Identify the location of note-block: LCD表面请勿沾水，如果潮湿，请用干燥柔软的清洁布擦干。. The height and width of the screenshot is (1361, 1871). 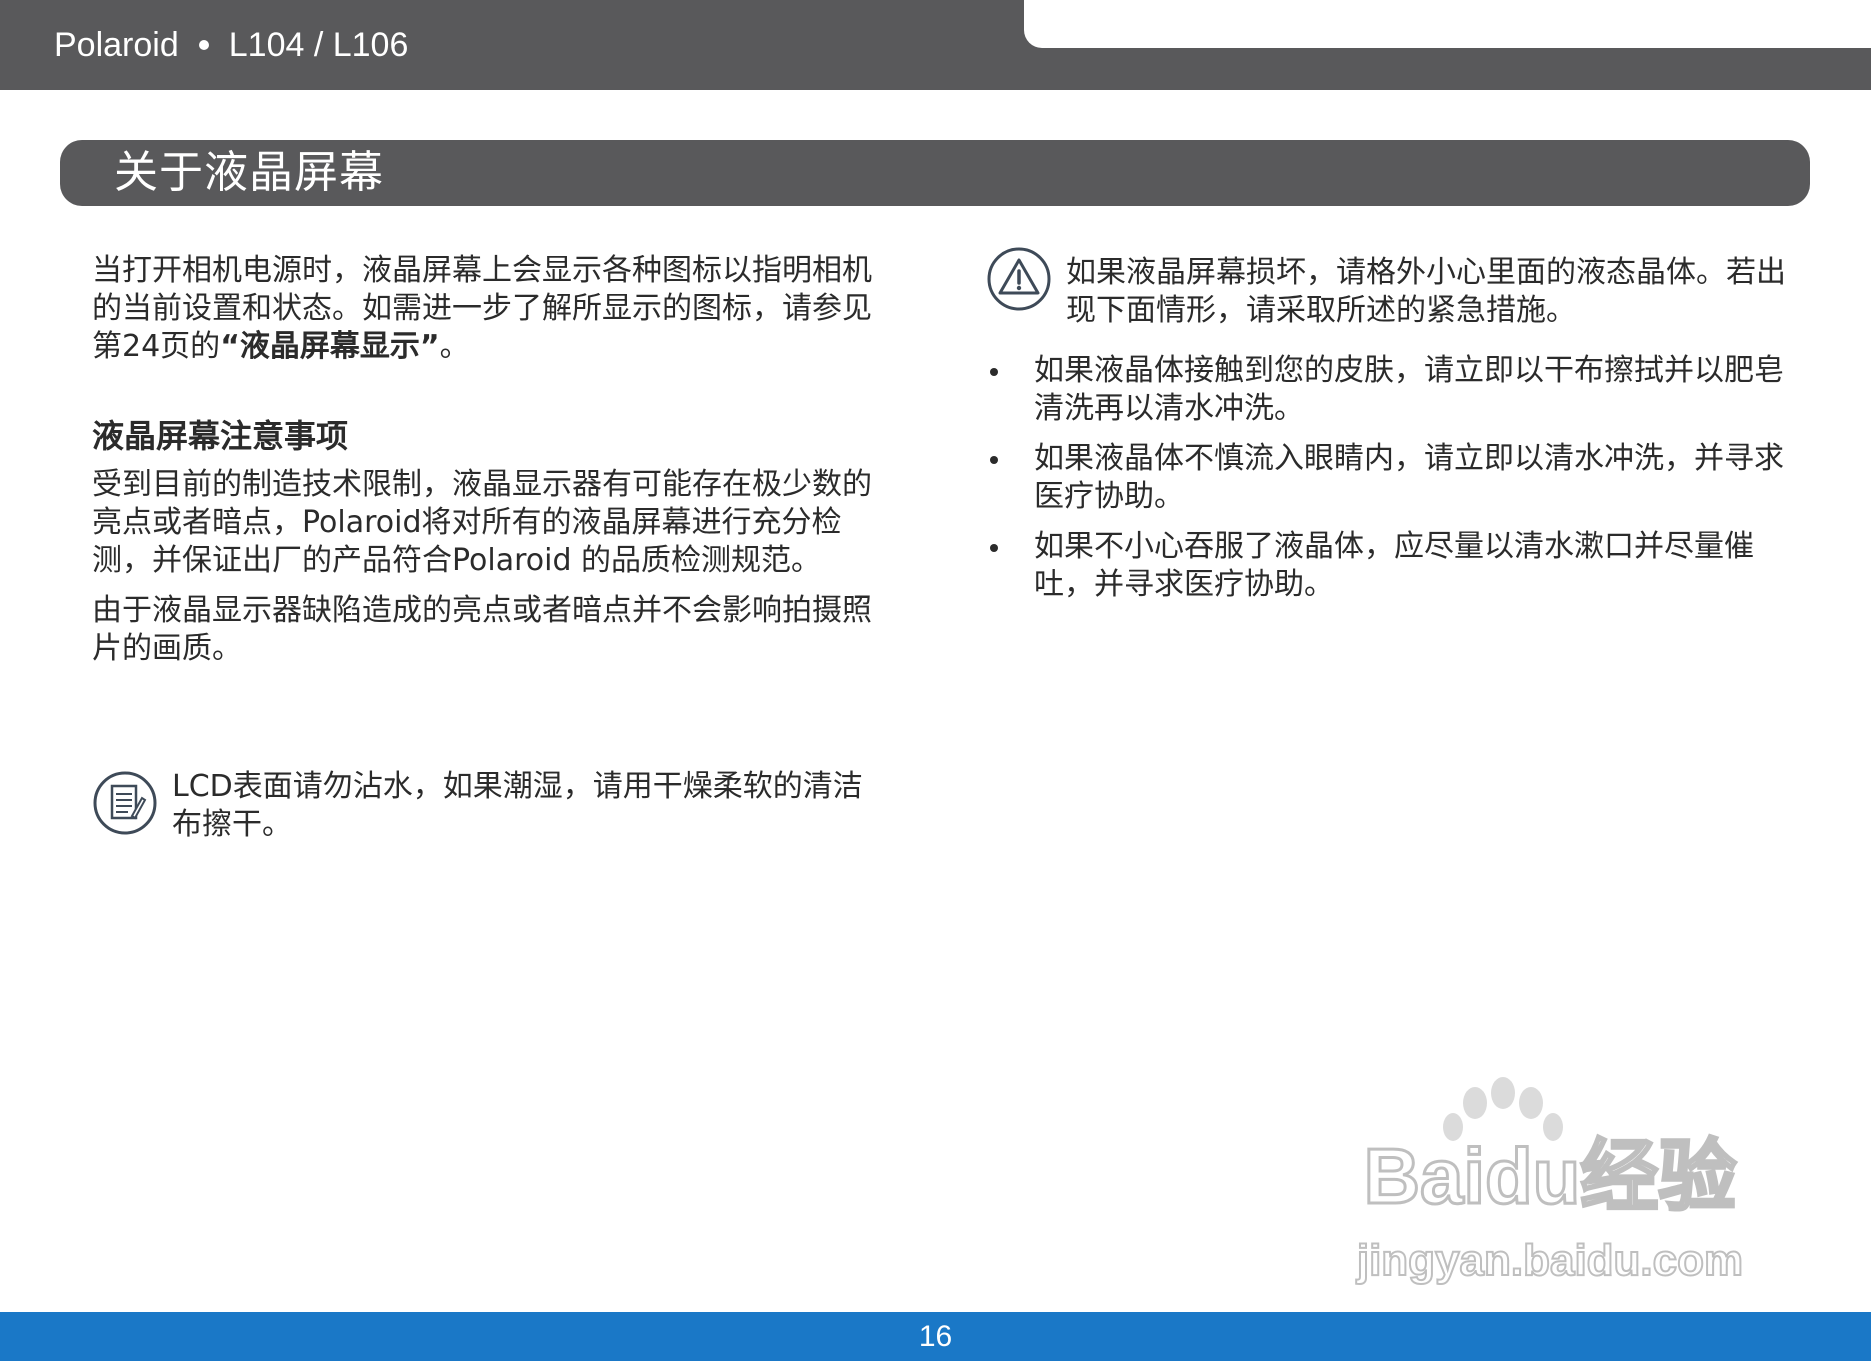
(492, 806).